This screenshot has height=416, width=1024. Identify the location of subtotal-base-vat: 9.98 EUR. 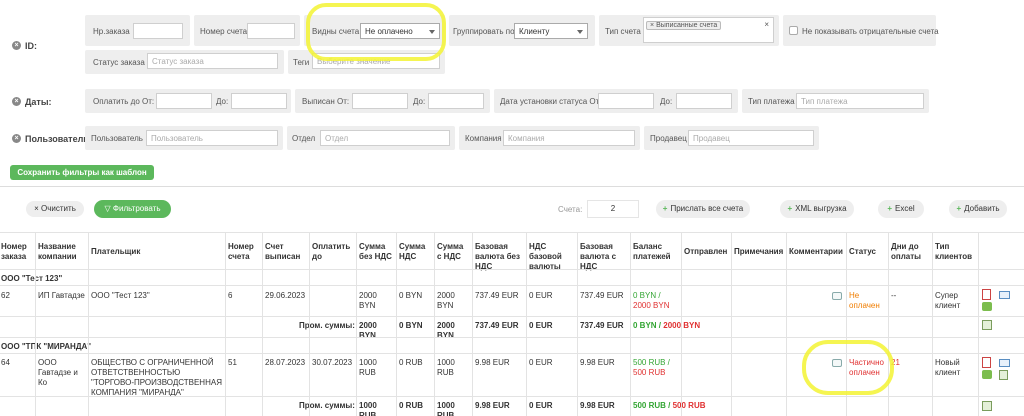
(597, 405).